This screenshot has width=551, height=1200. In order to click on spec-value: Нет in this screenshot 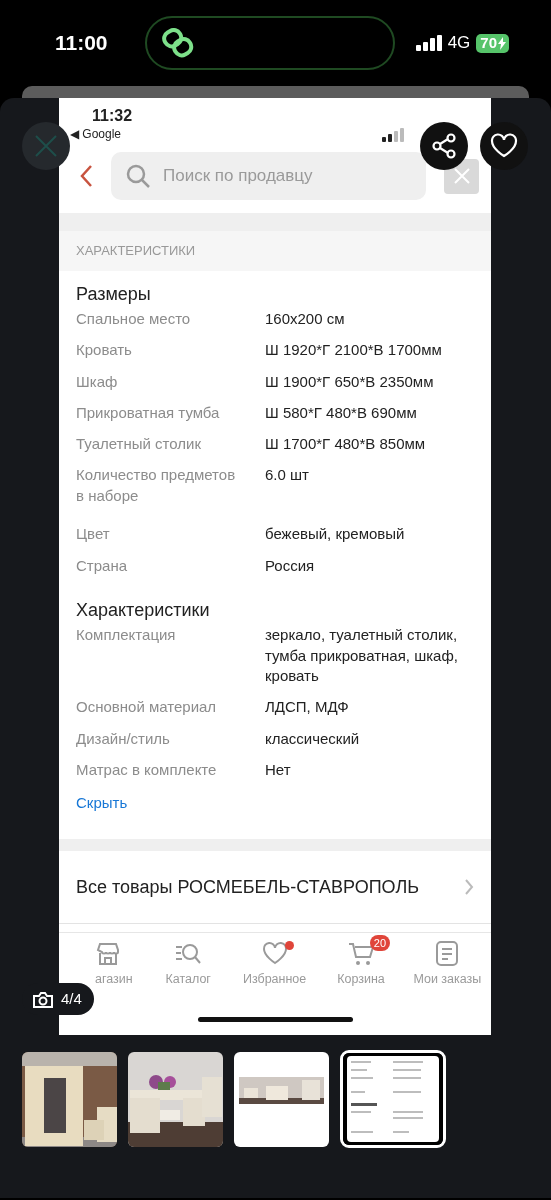, I will do `click(278, 769)`.